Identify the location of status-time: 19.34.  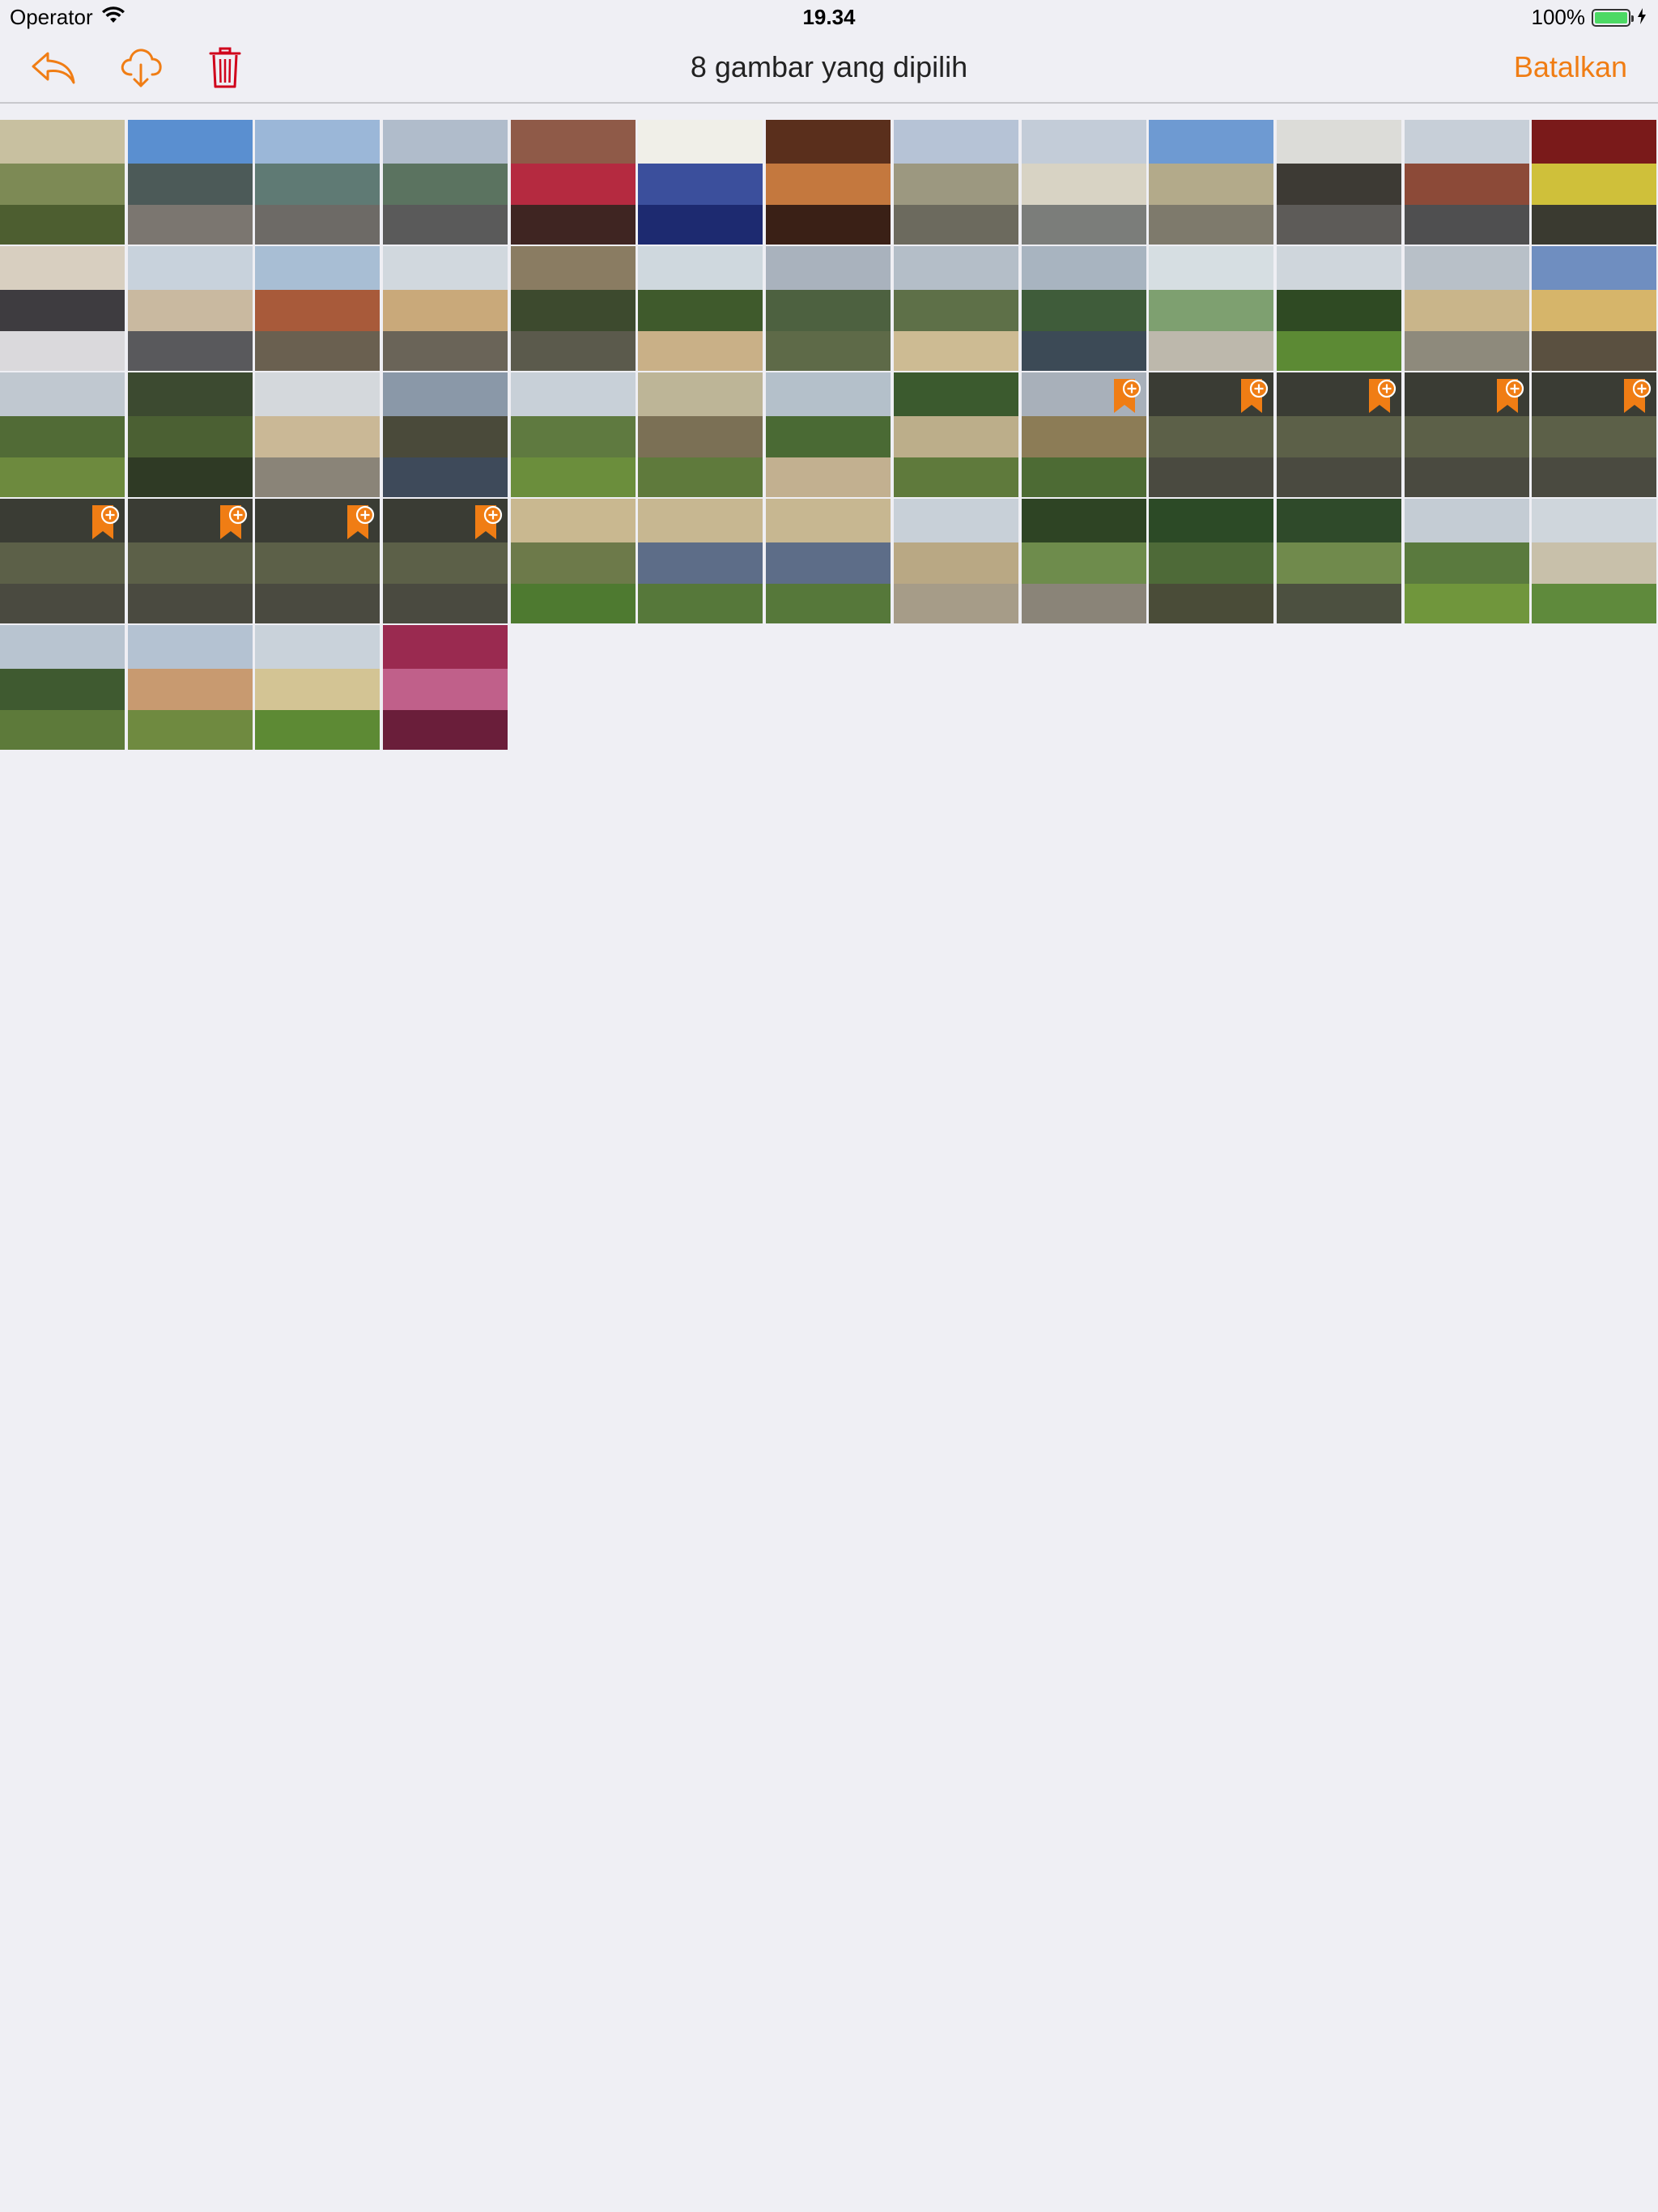
(829, 17).